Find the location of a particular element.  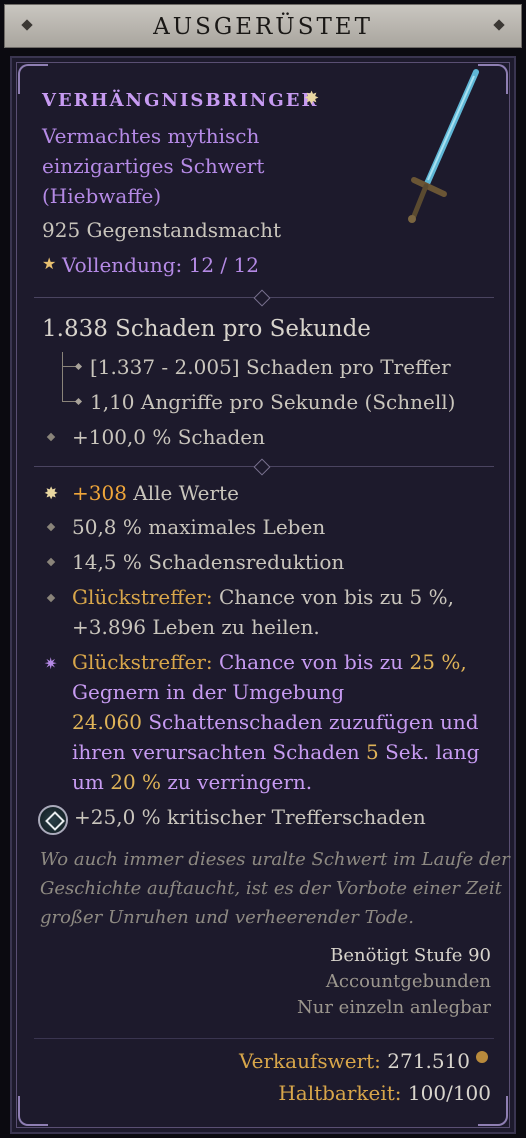

unique-text-1: Chance von bis zu is located at coordinates (311, 662).